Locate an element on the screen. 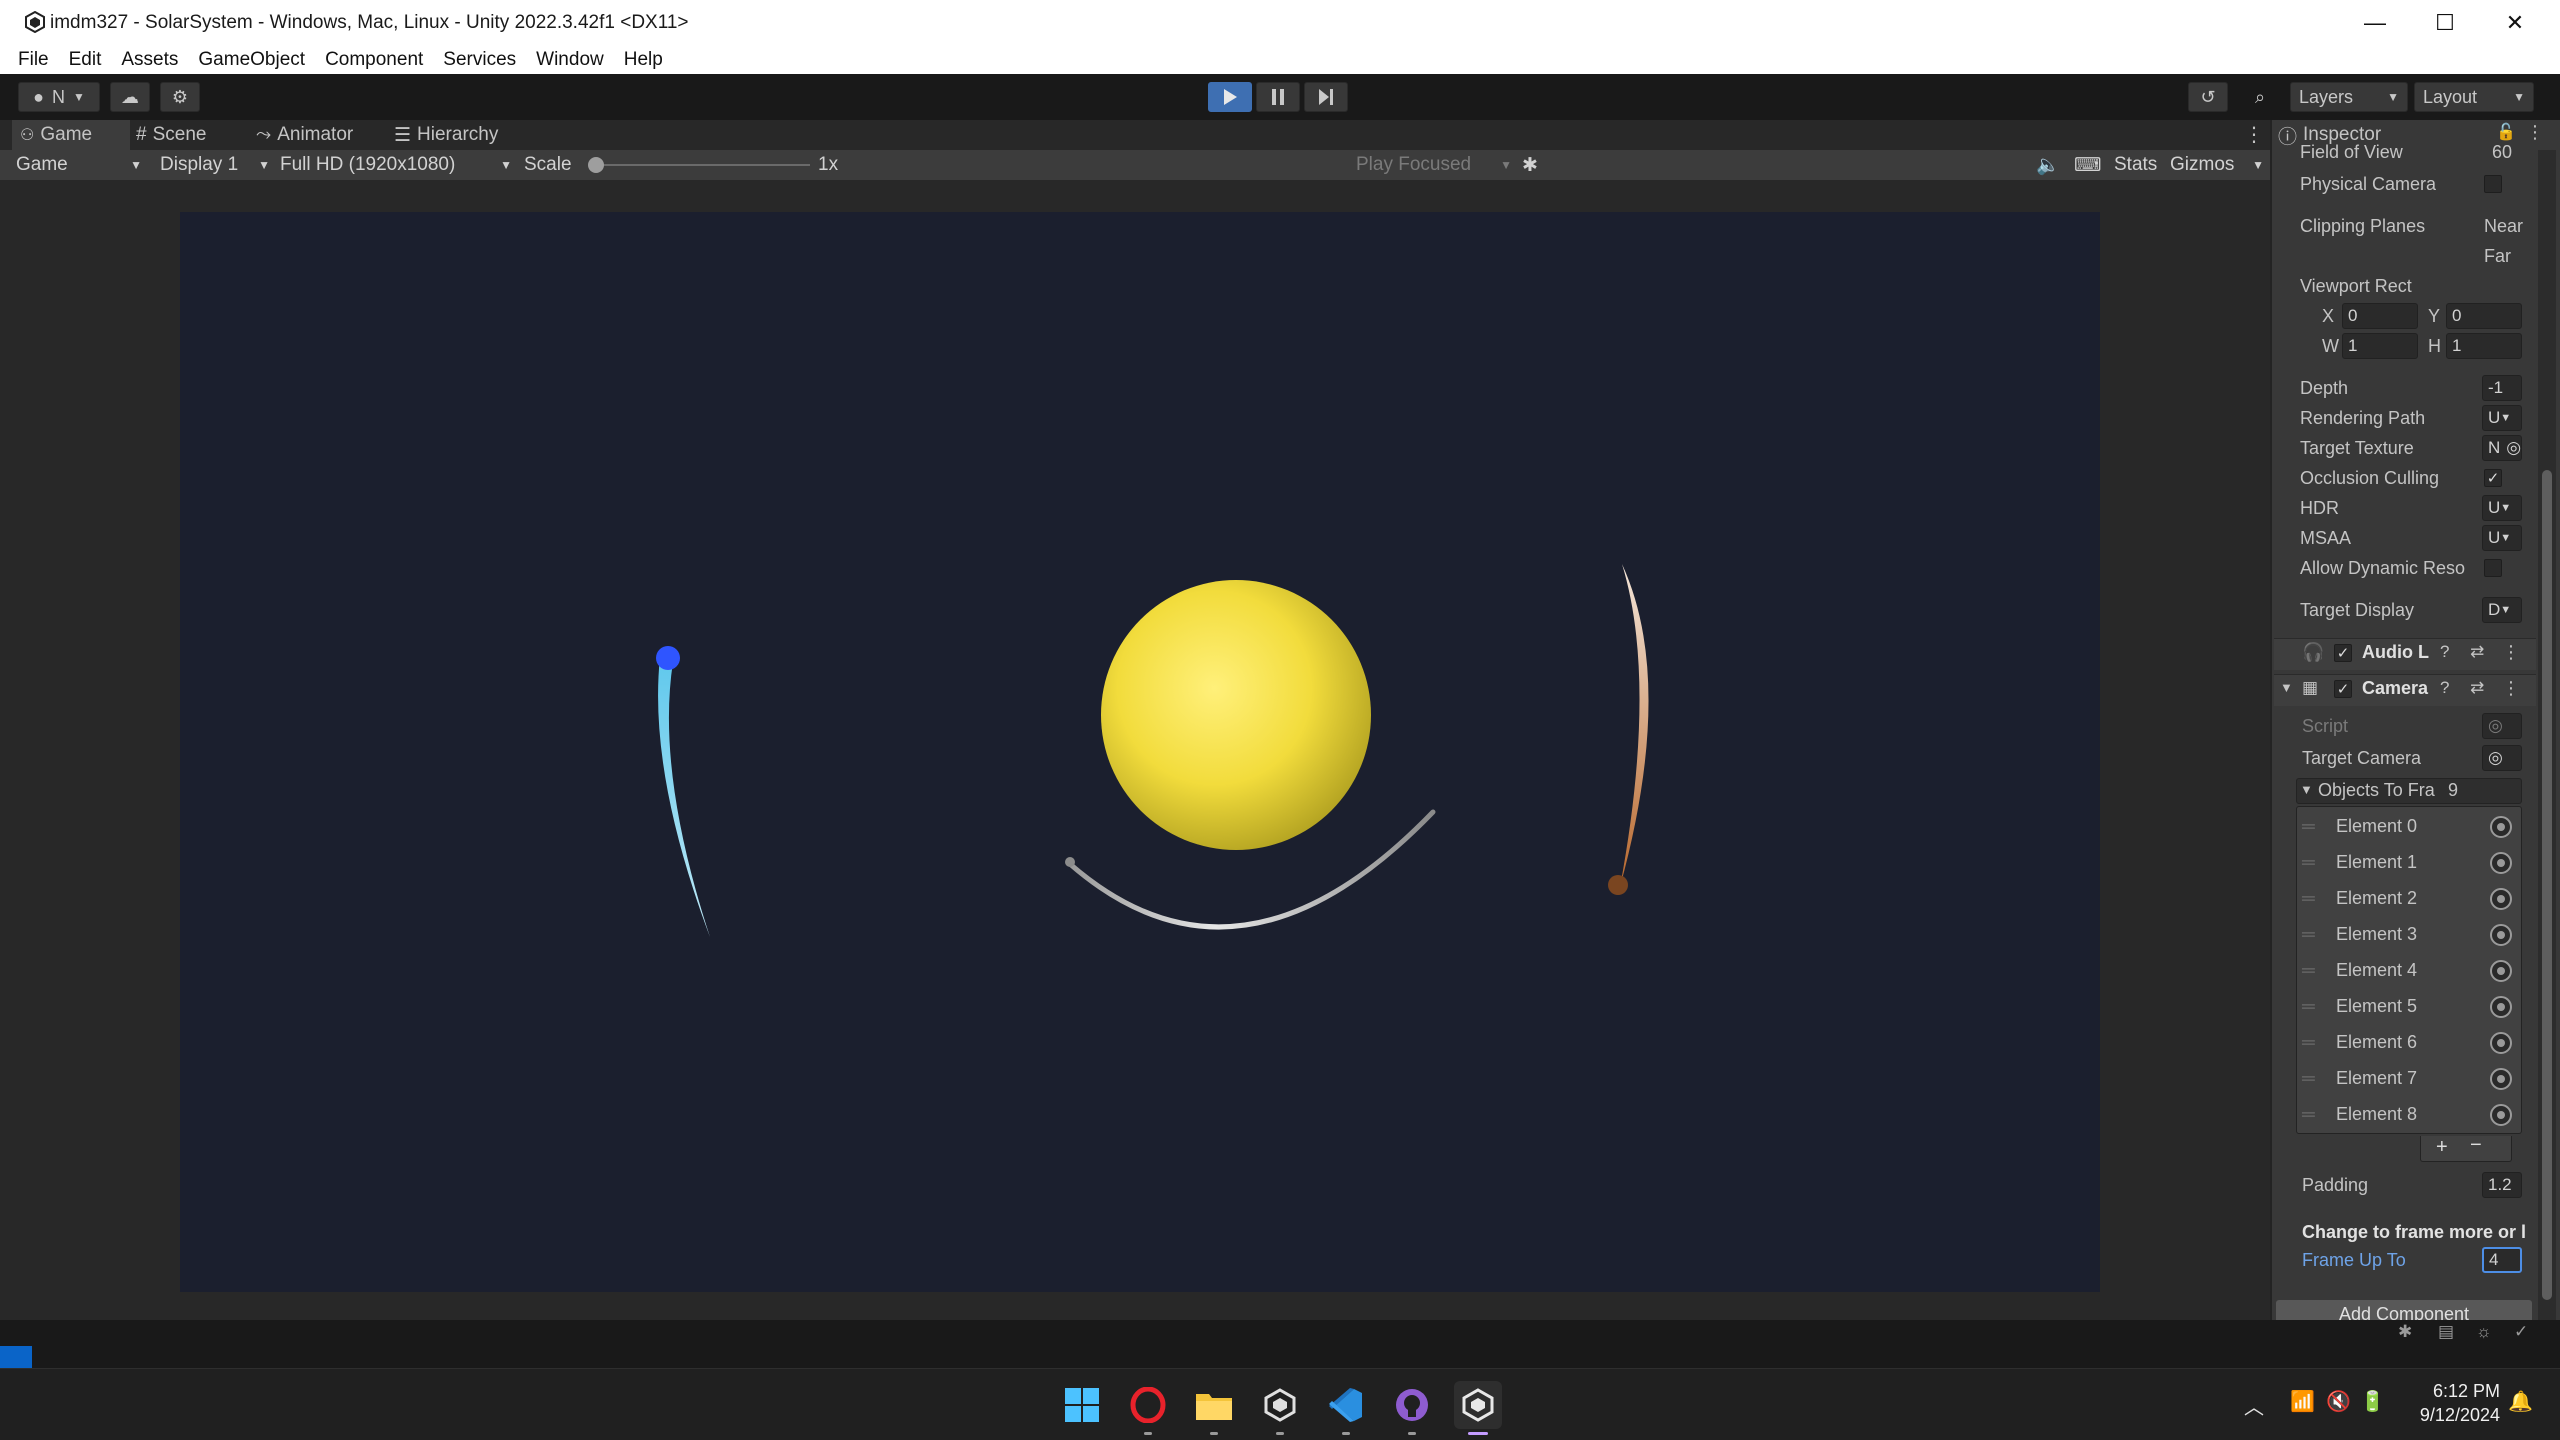 The width and height of the screenshot is (2560, 1440). play-button is located at coordinates (1230, 97).